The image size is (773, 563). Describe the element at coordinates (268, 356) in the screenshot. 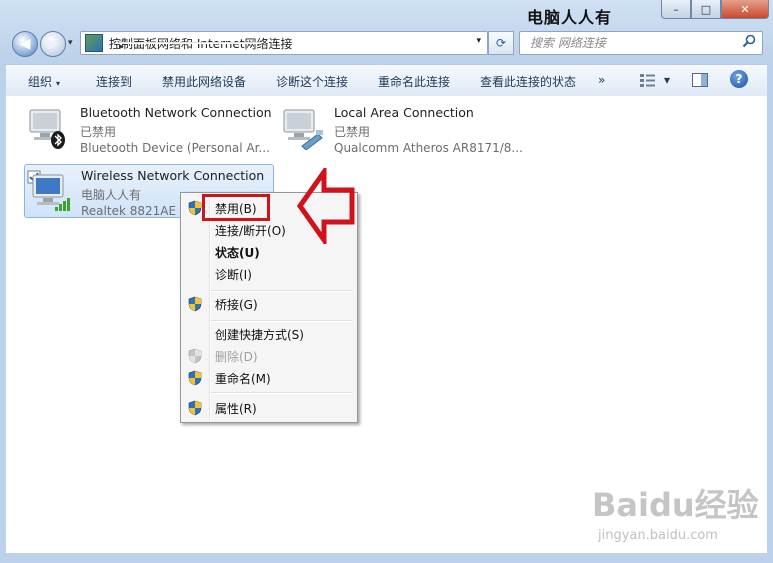

I see `menu-item-delete: 删除(D)` at that location.